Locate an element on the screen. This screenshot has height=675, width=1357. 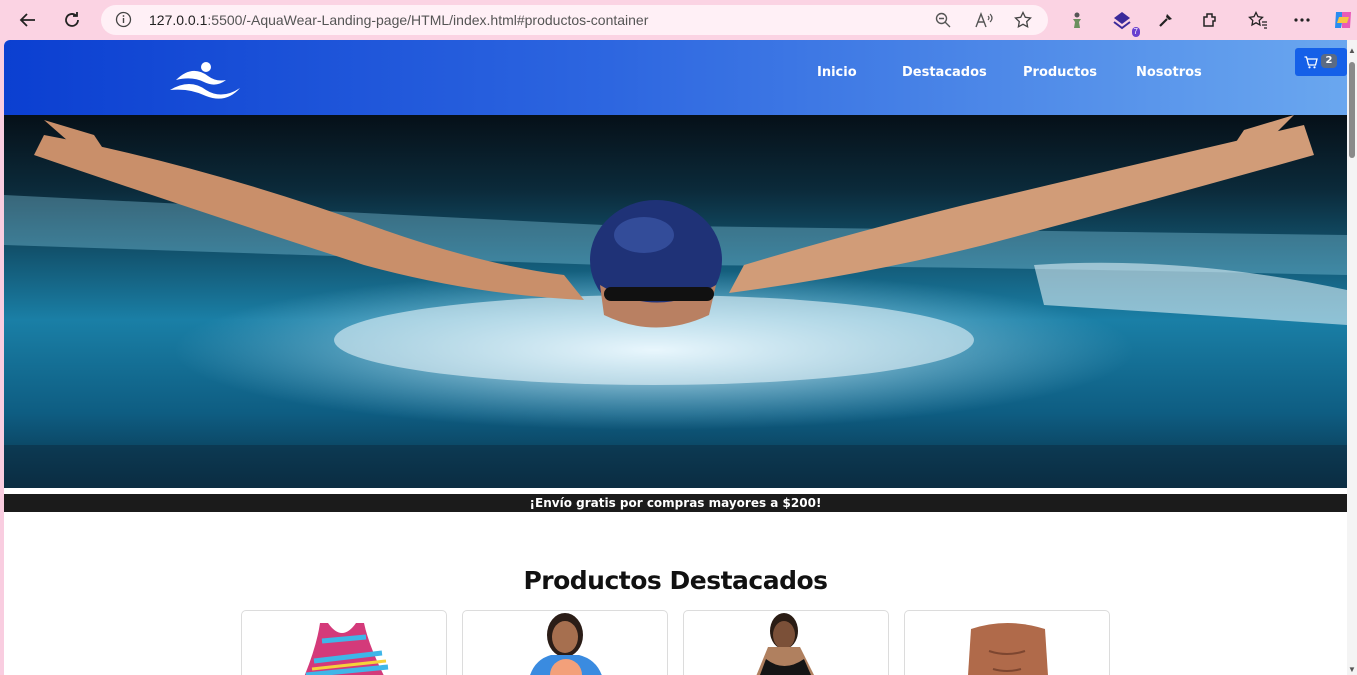
extensions-icon is located at coordinates (1210, 20).